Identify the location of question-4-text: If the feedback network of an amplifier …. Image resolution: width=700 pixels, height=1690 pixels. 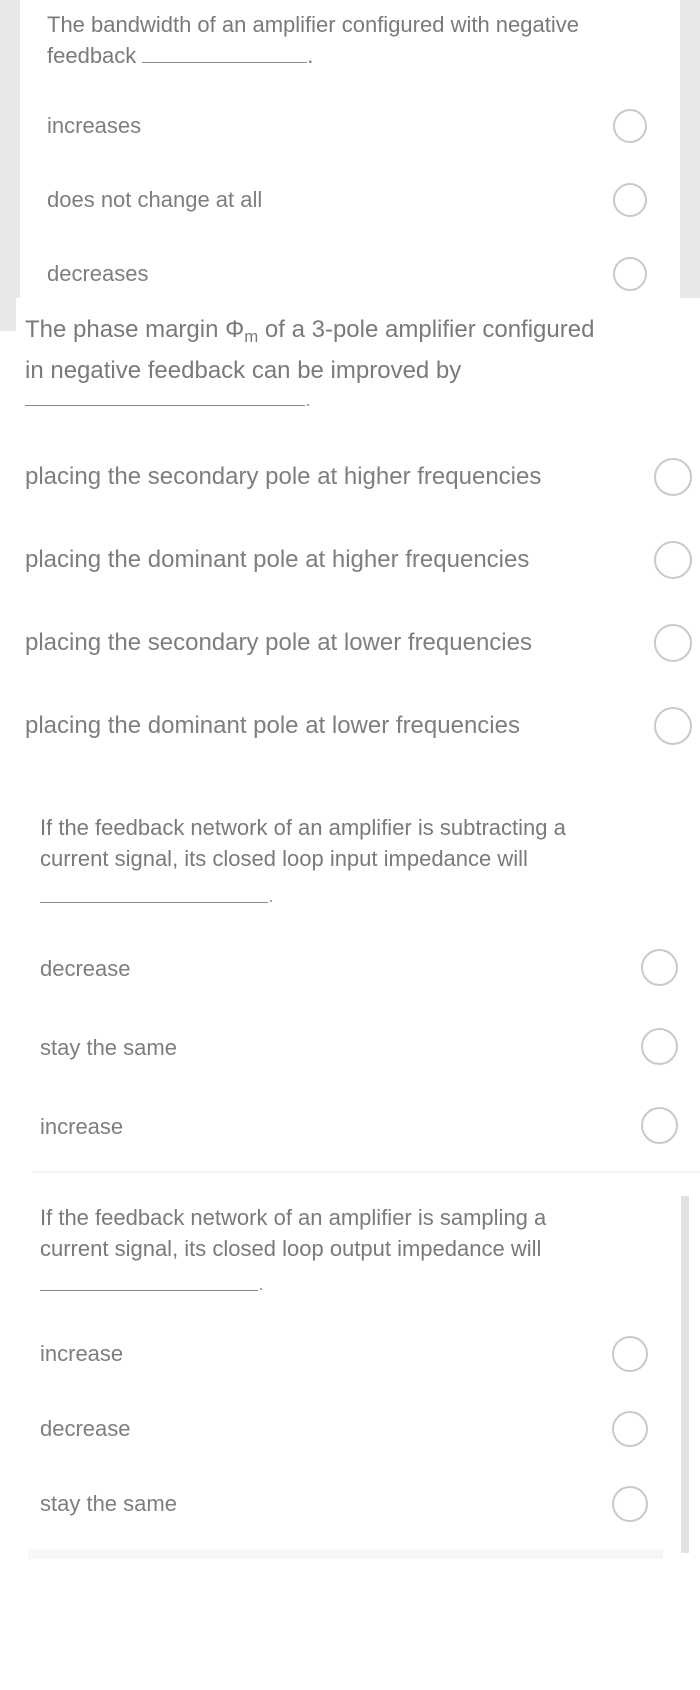
(355, 1233).